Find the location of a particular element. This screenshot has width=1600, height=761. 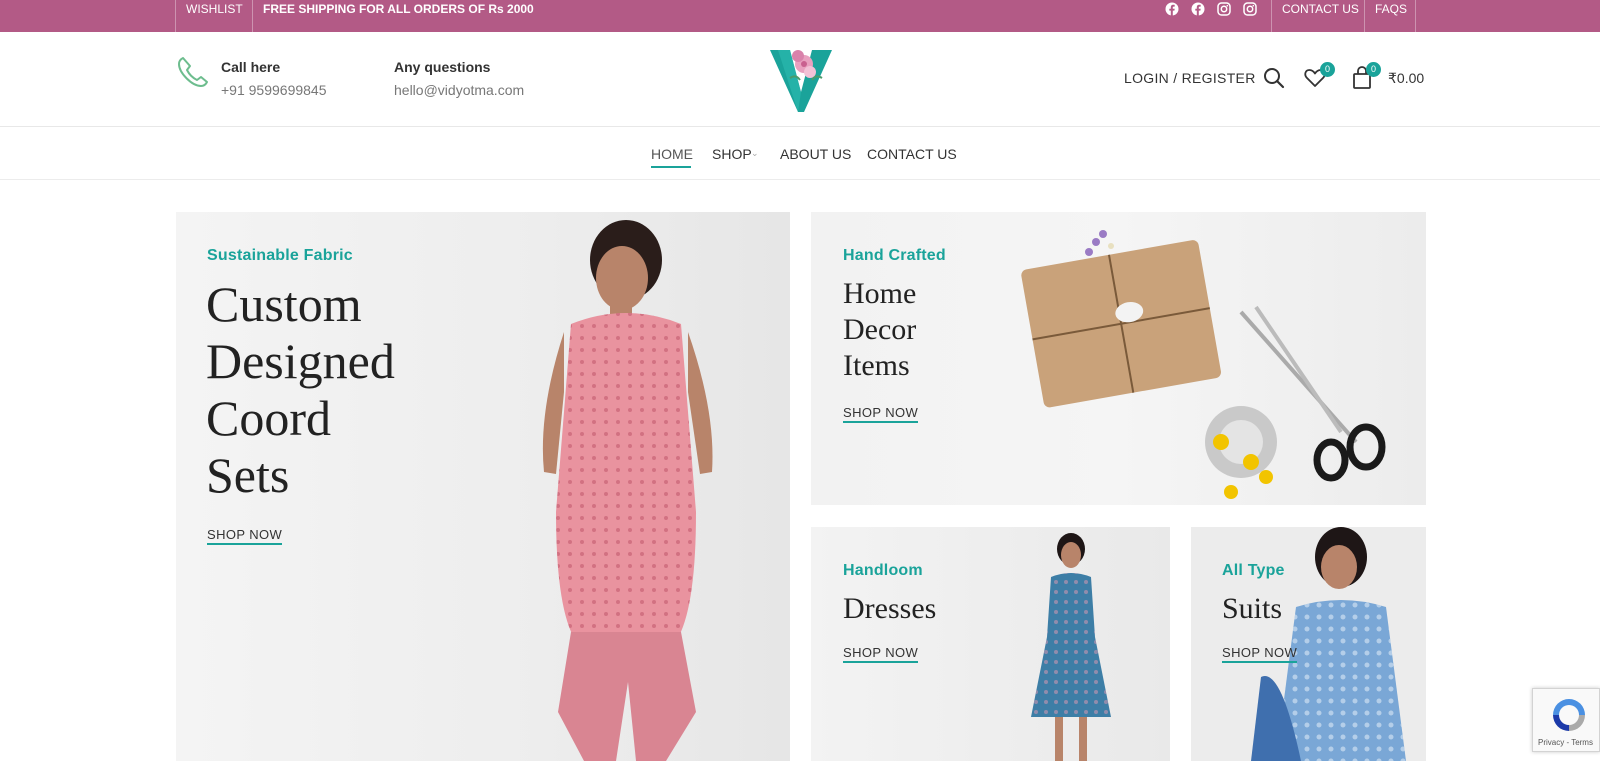

banner-eyebrow: Sustainable Fabric is located at coordinates (280, 255).